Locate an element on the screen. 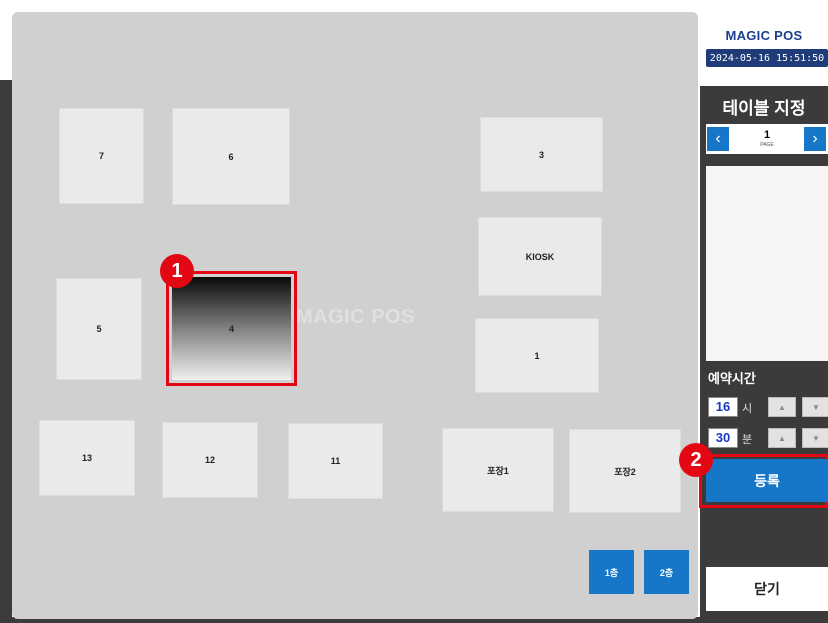 This screenshot has width=828, height=623. chevron-left-icon: ‹ is located at coordinates (718, 139).